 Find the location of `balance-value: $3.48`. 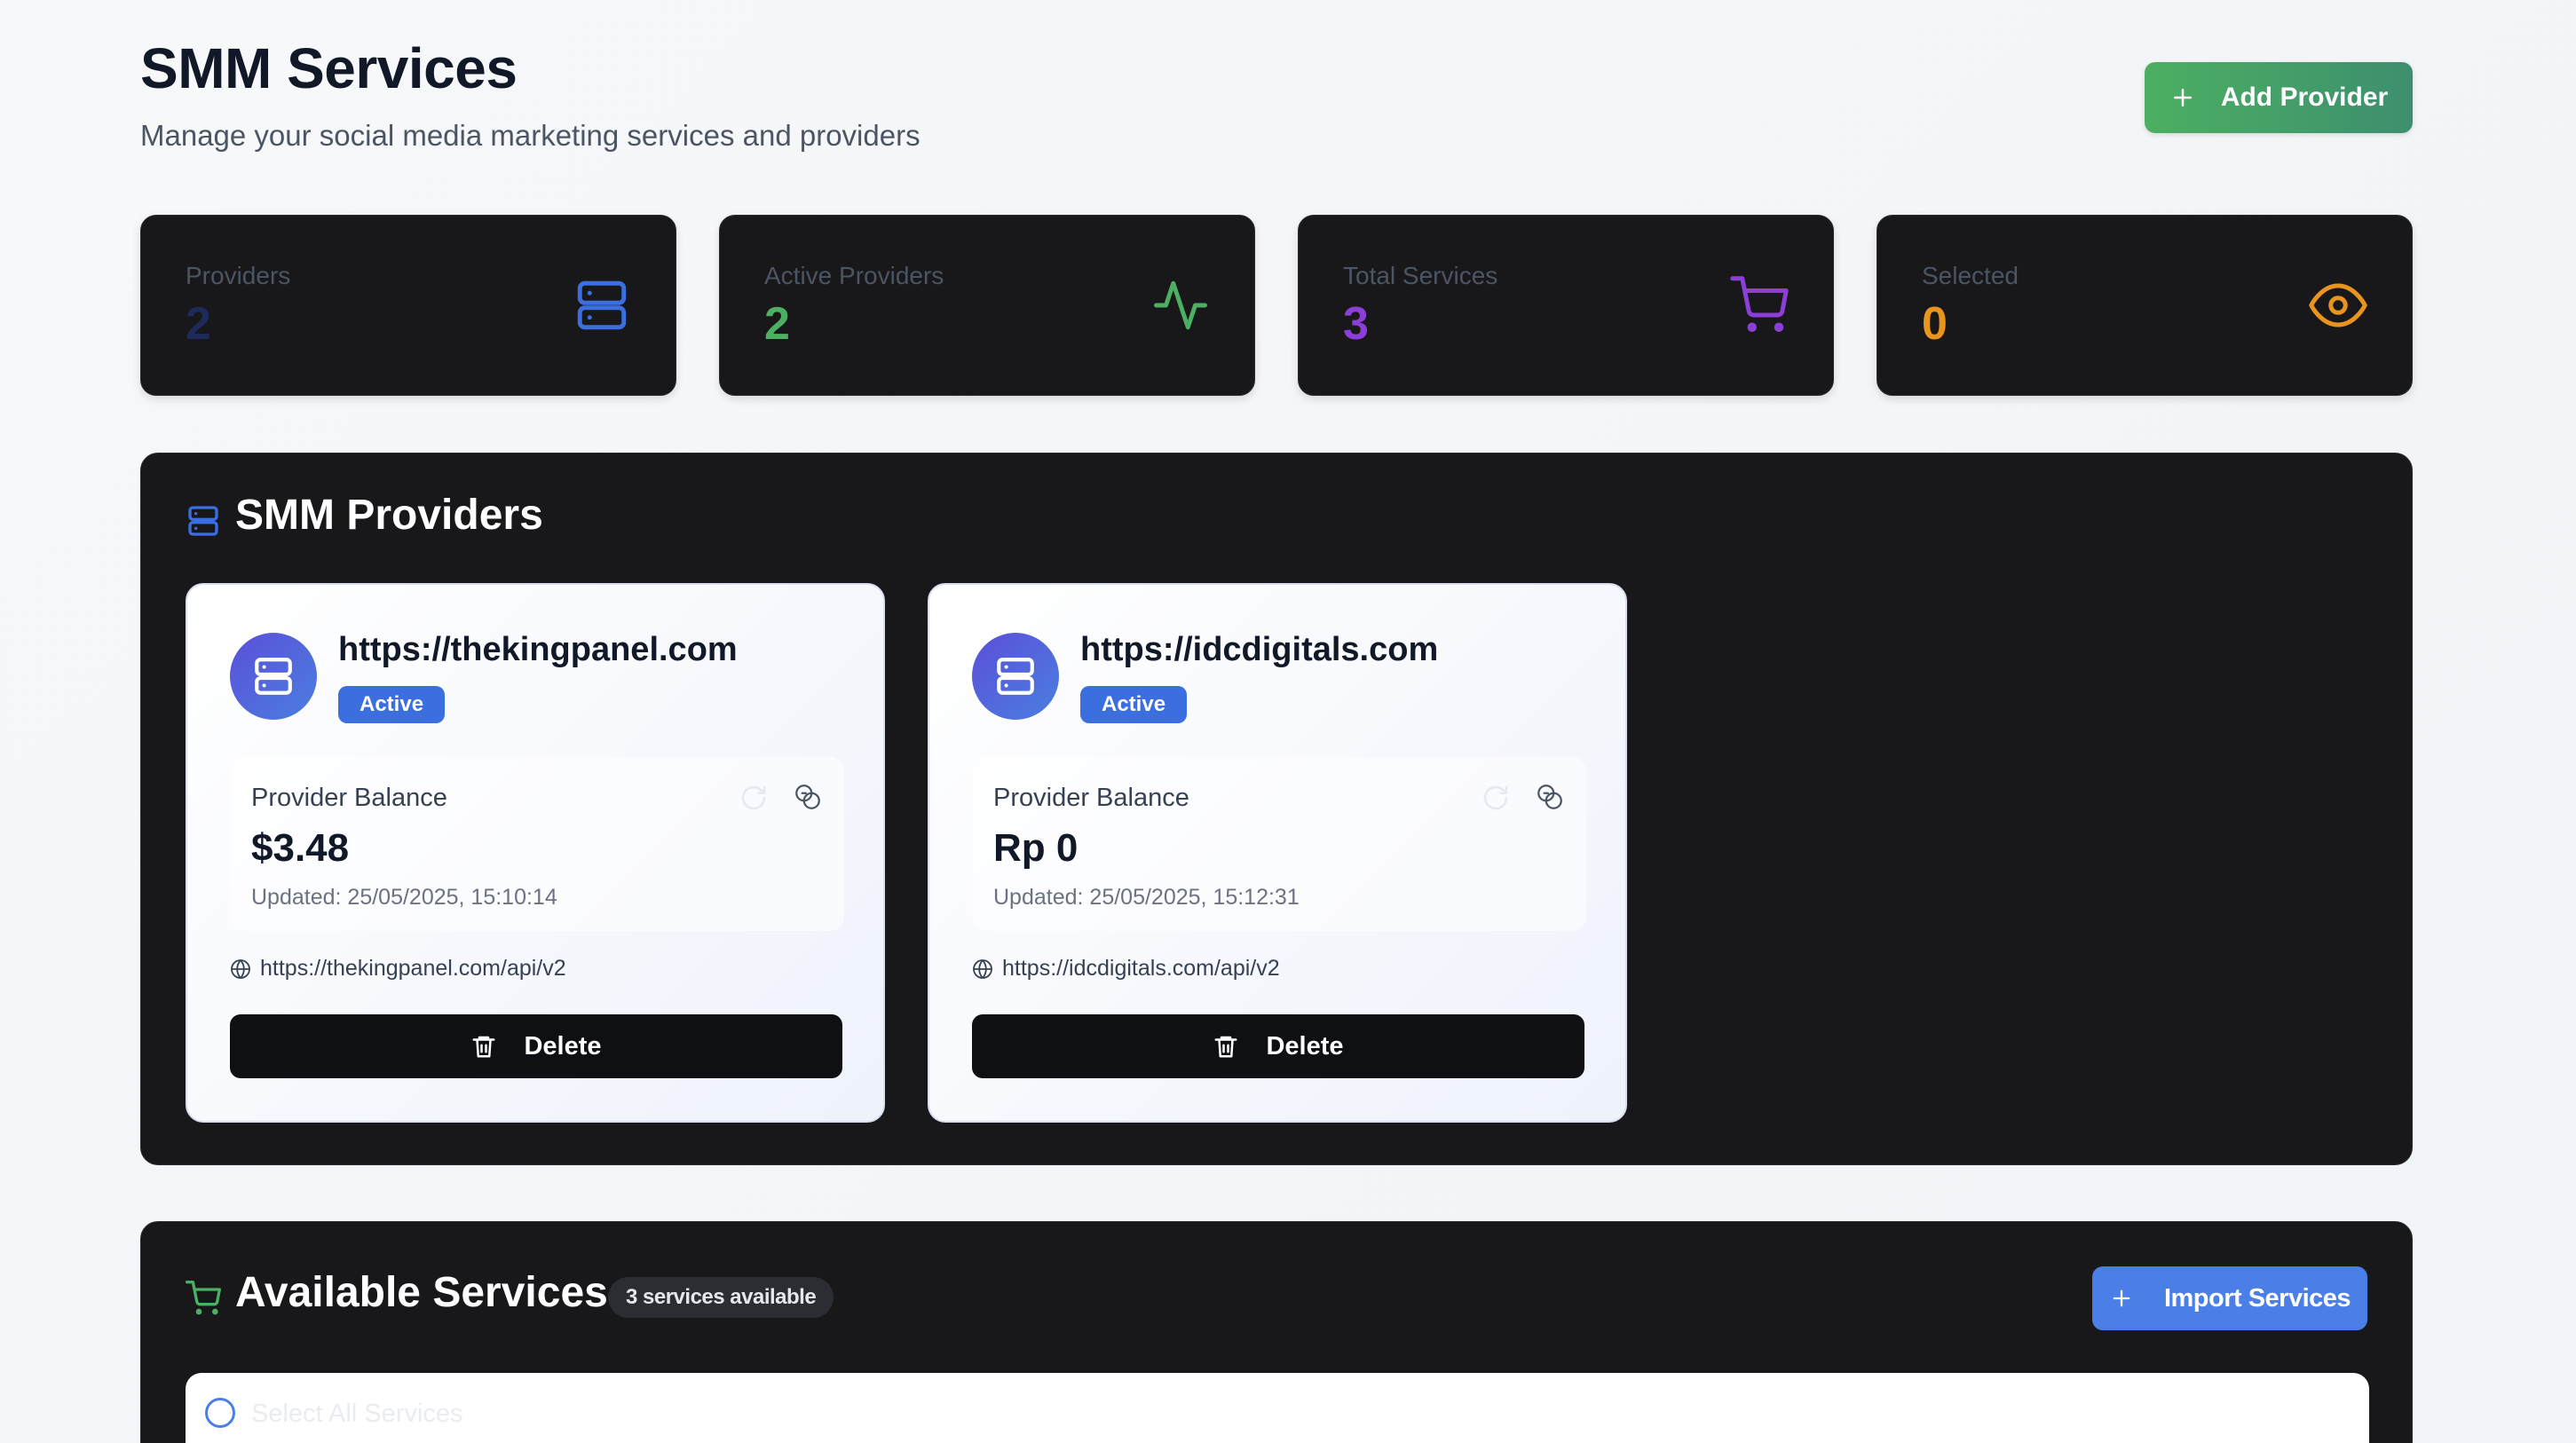

balance-value: $3.48 is located at coordinates (300, 848).